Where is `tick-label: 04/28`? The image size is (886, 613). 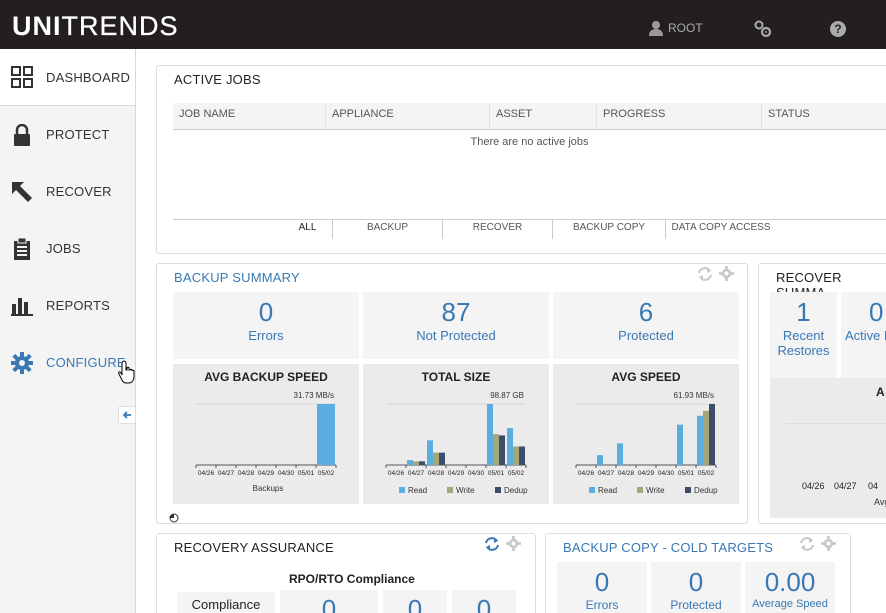 tick-label: 04/28 is located at coordinates (626, 473).